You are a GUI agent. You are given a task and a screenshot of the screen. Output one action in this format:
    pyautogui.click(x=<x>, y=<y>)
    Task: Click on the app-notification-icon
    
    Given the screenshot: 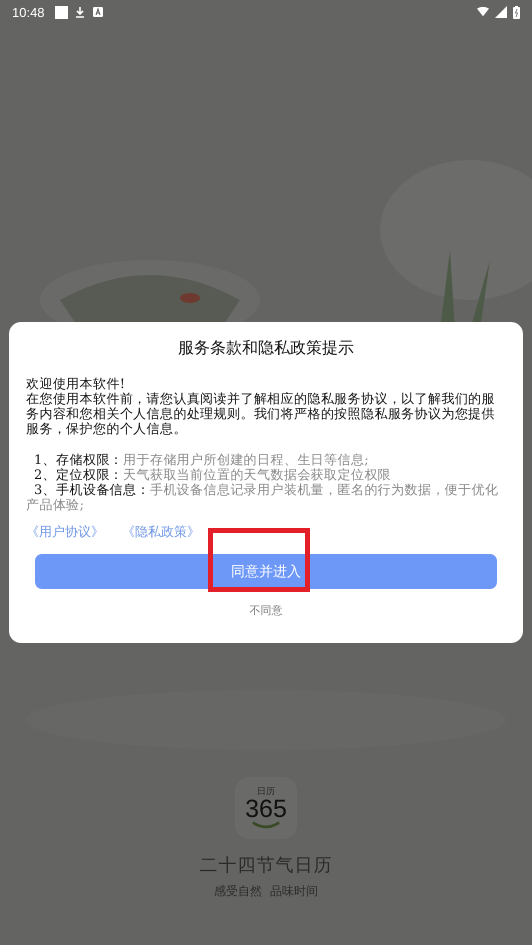 What is the action you would take?
    pyautogui.click(x=98, y=12)
    